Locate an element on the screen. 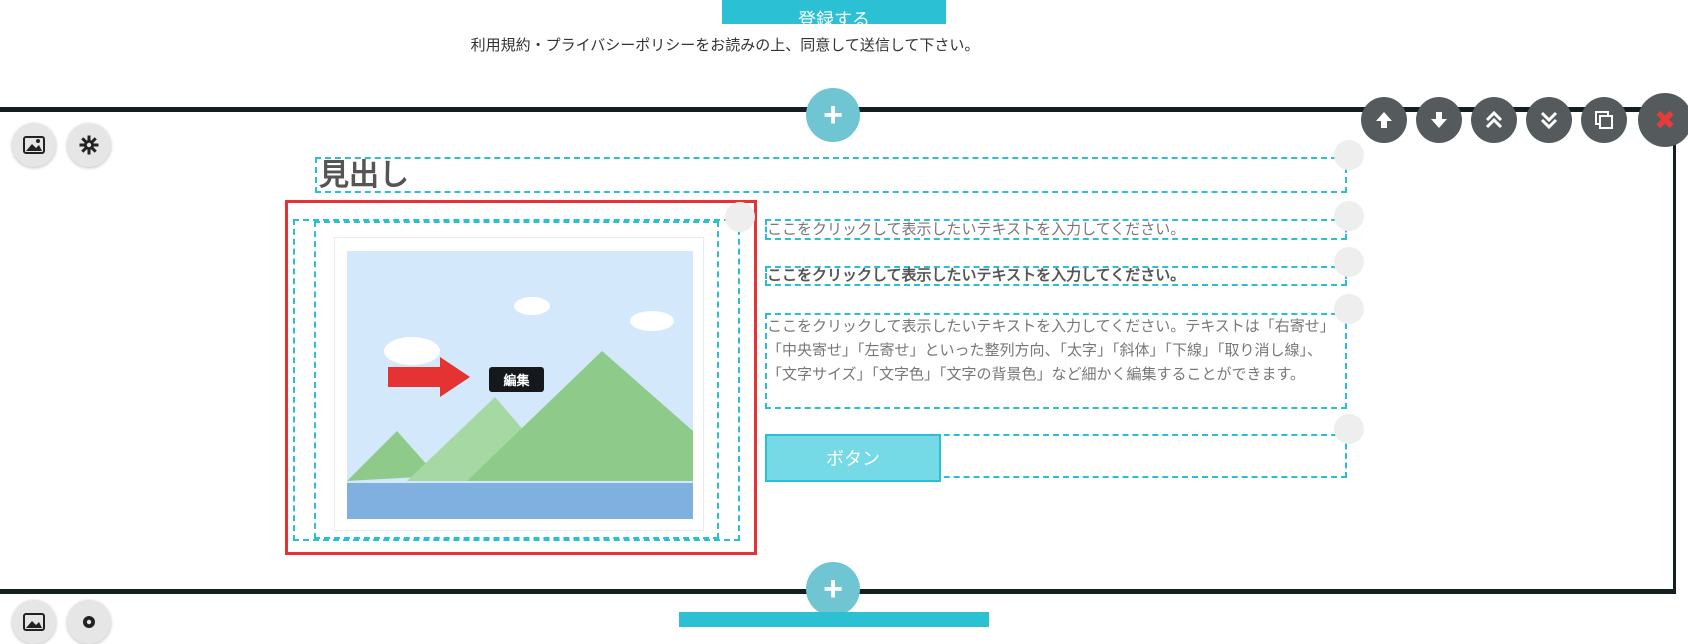  arrow-up-icon is located at coordinates (1384, 120).